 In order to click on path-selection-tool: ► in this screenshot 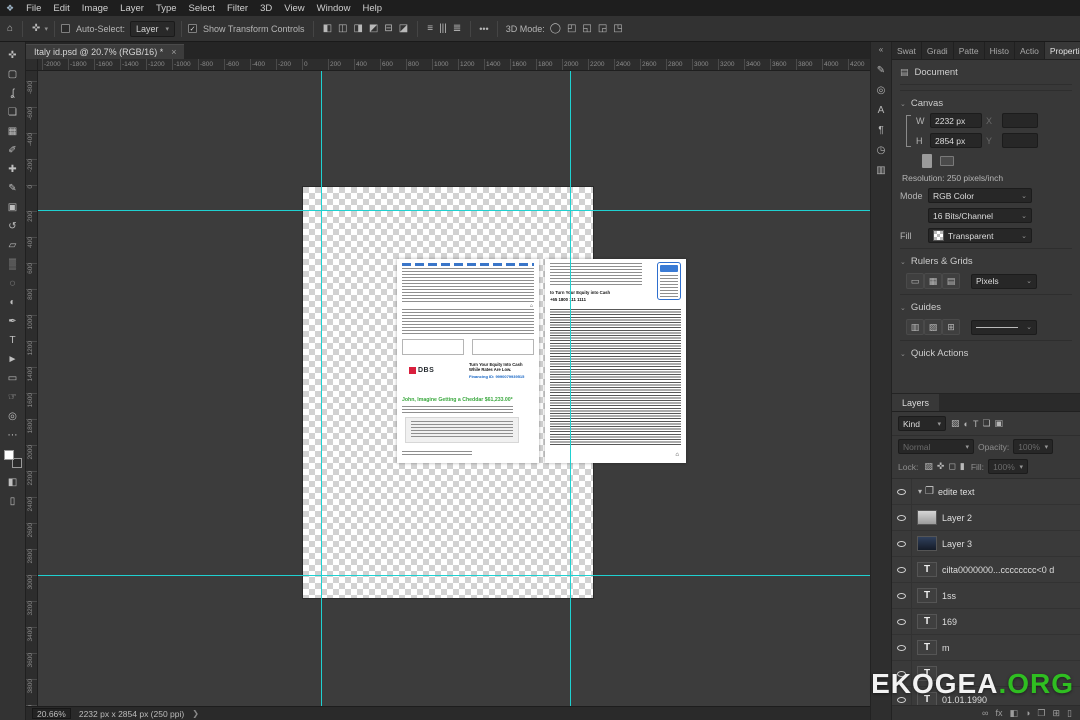, I will do `click(13, 359)`.